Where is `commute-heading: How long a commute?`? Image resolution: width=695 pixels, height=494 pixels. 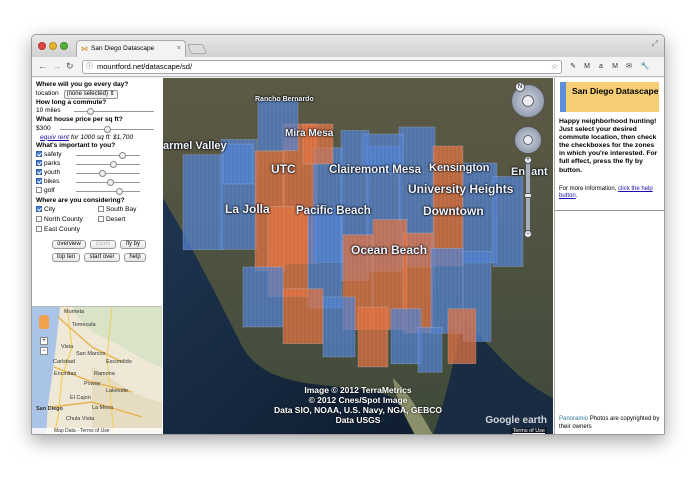
commute-heading: How long a commute? is located at coordinates (71, 102).